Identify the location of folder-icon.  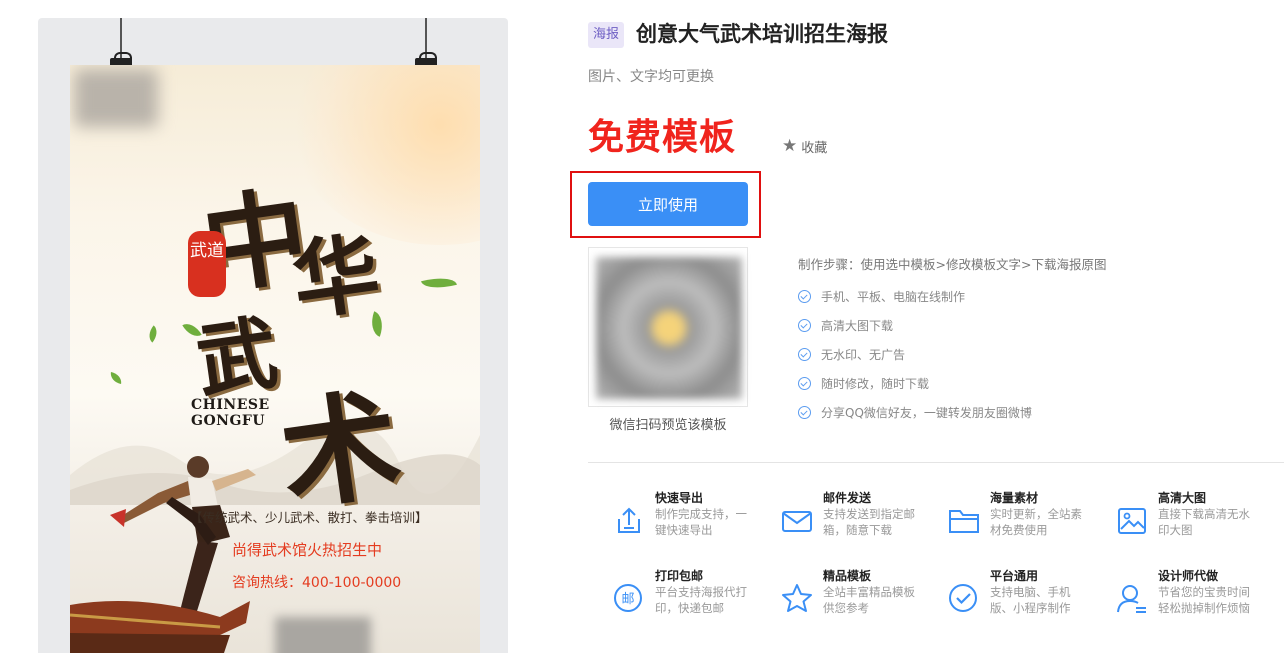
(964, 521).